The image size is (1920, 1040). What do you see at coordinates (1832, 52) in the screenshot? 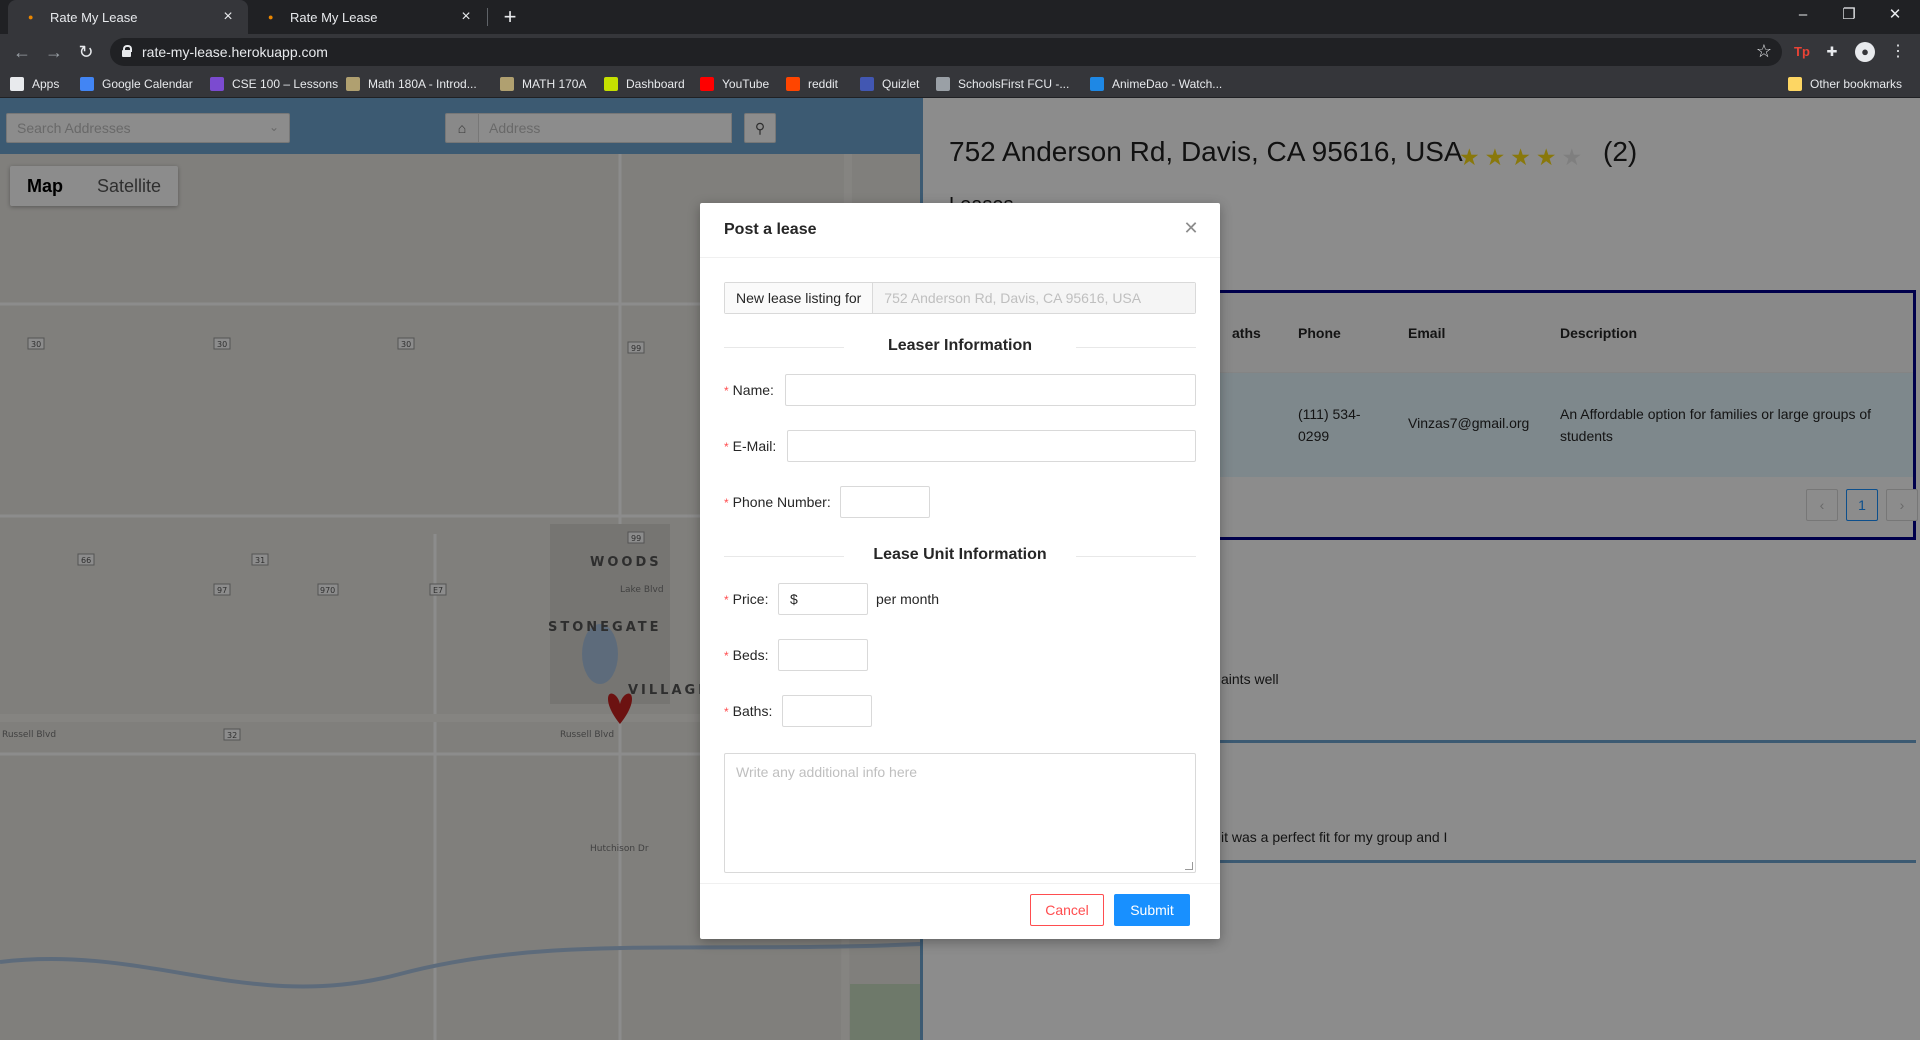
I see `extensions-puzzle-icon: ✚` at bounding box center [1832, 52].